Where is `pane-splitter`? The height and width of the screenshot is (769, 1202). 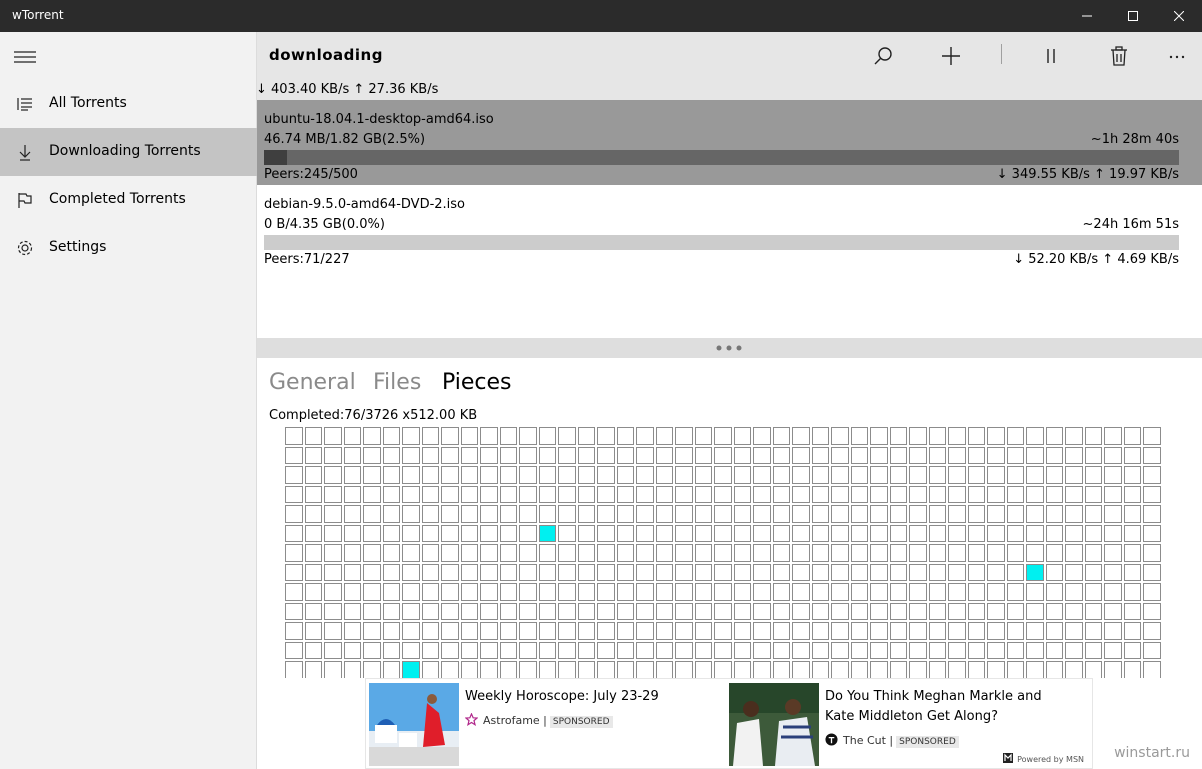
pane-splitter is located at coordinates (729, 348).